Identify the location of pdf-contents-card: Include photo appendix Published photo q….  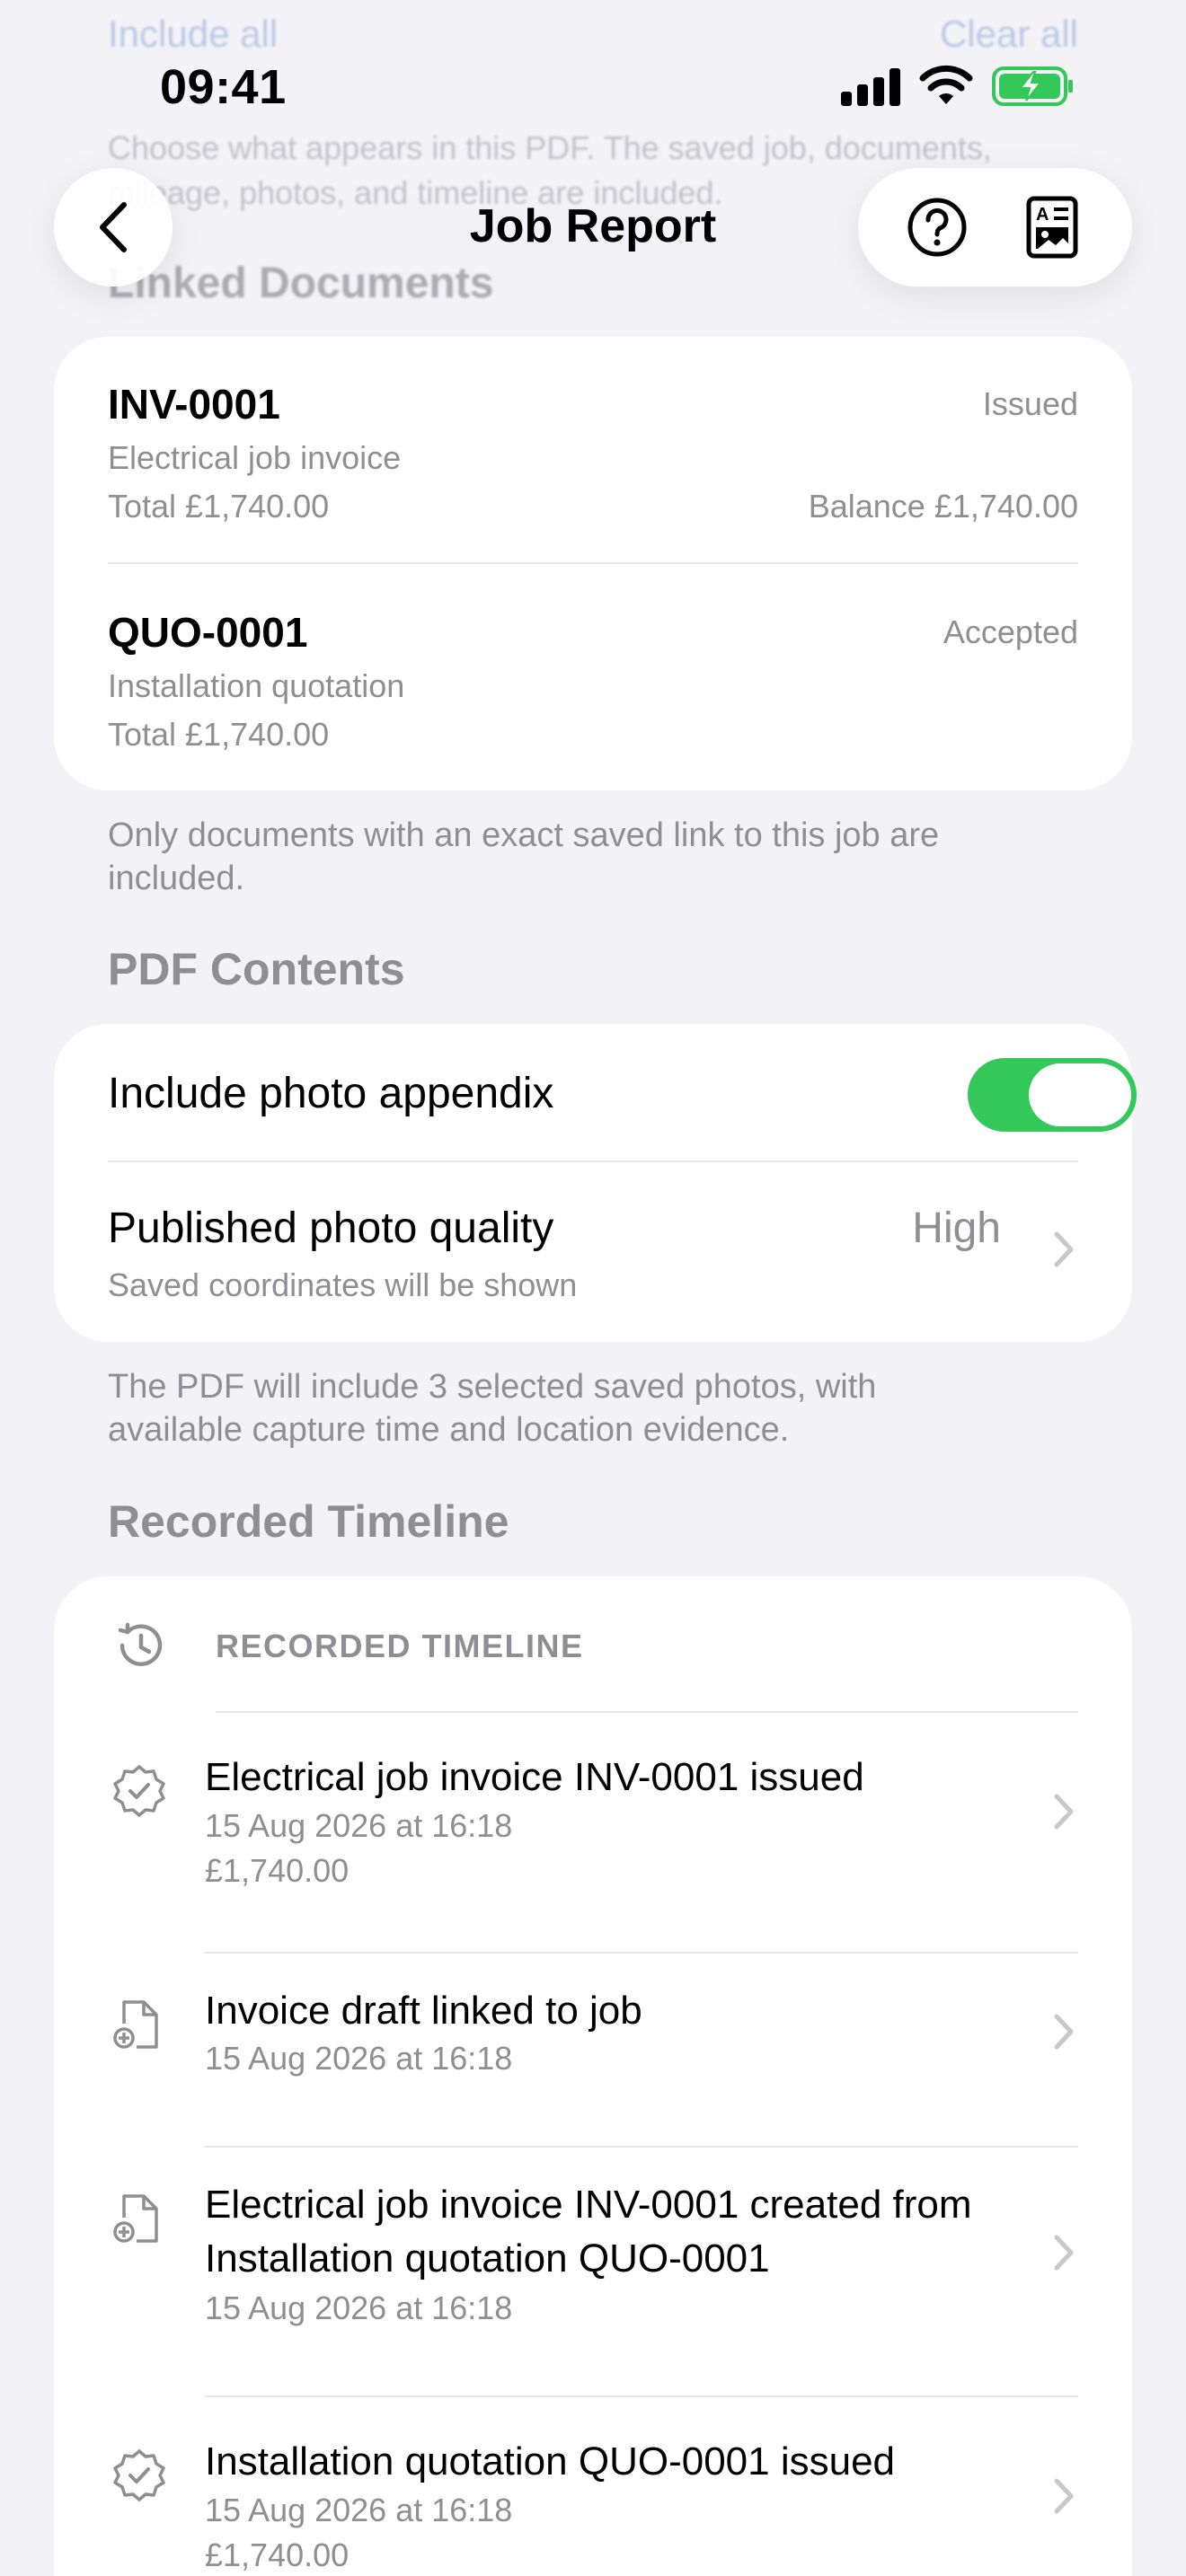
(595, 1183).